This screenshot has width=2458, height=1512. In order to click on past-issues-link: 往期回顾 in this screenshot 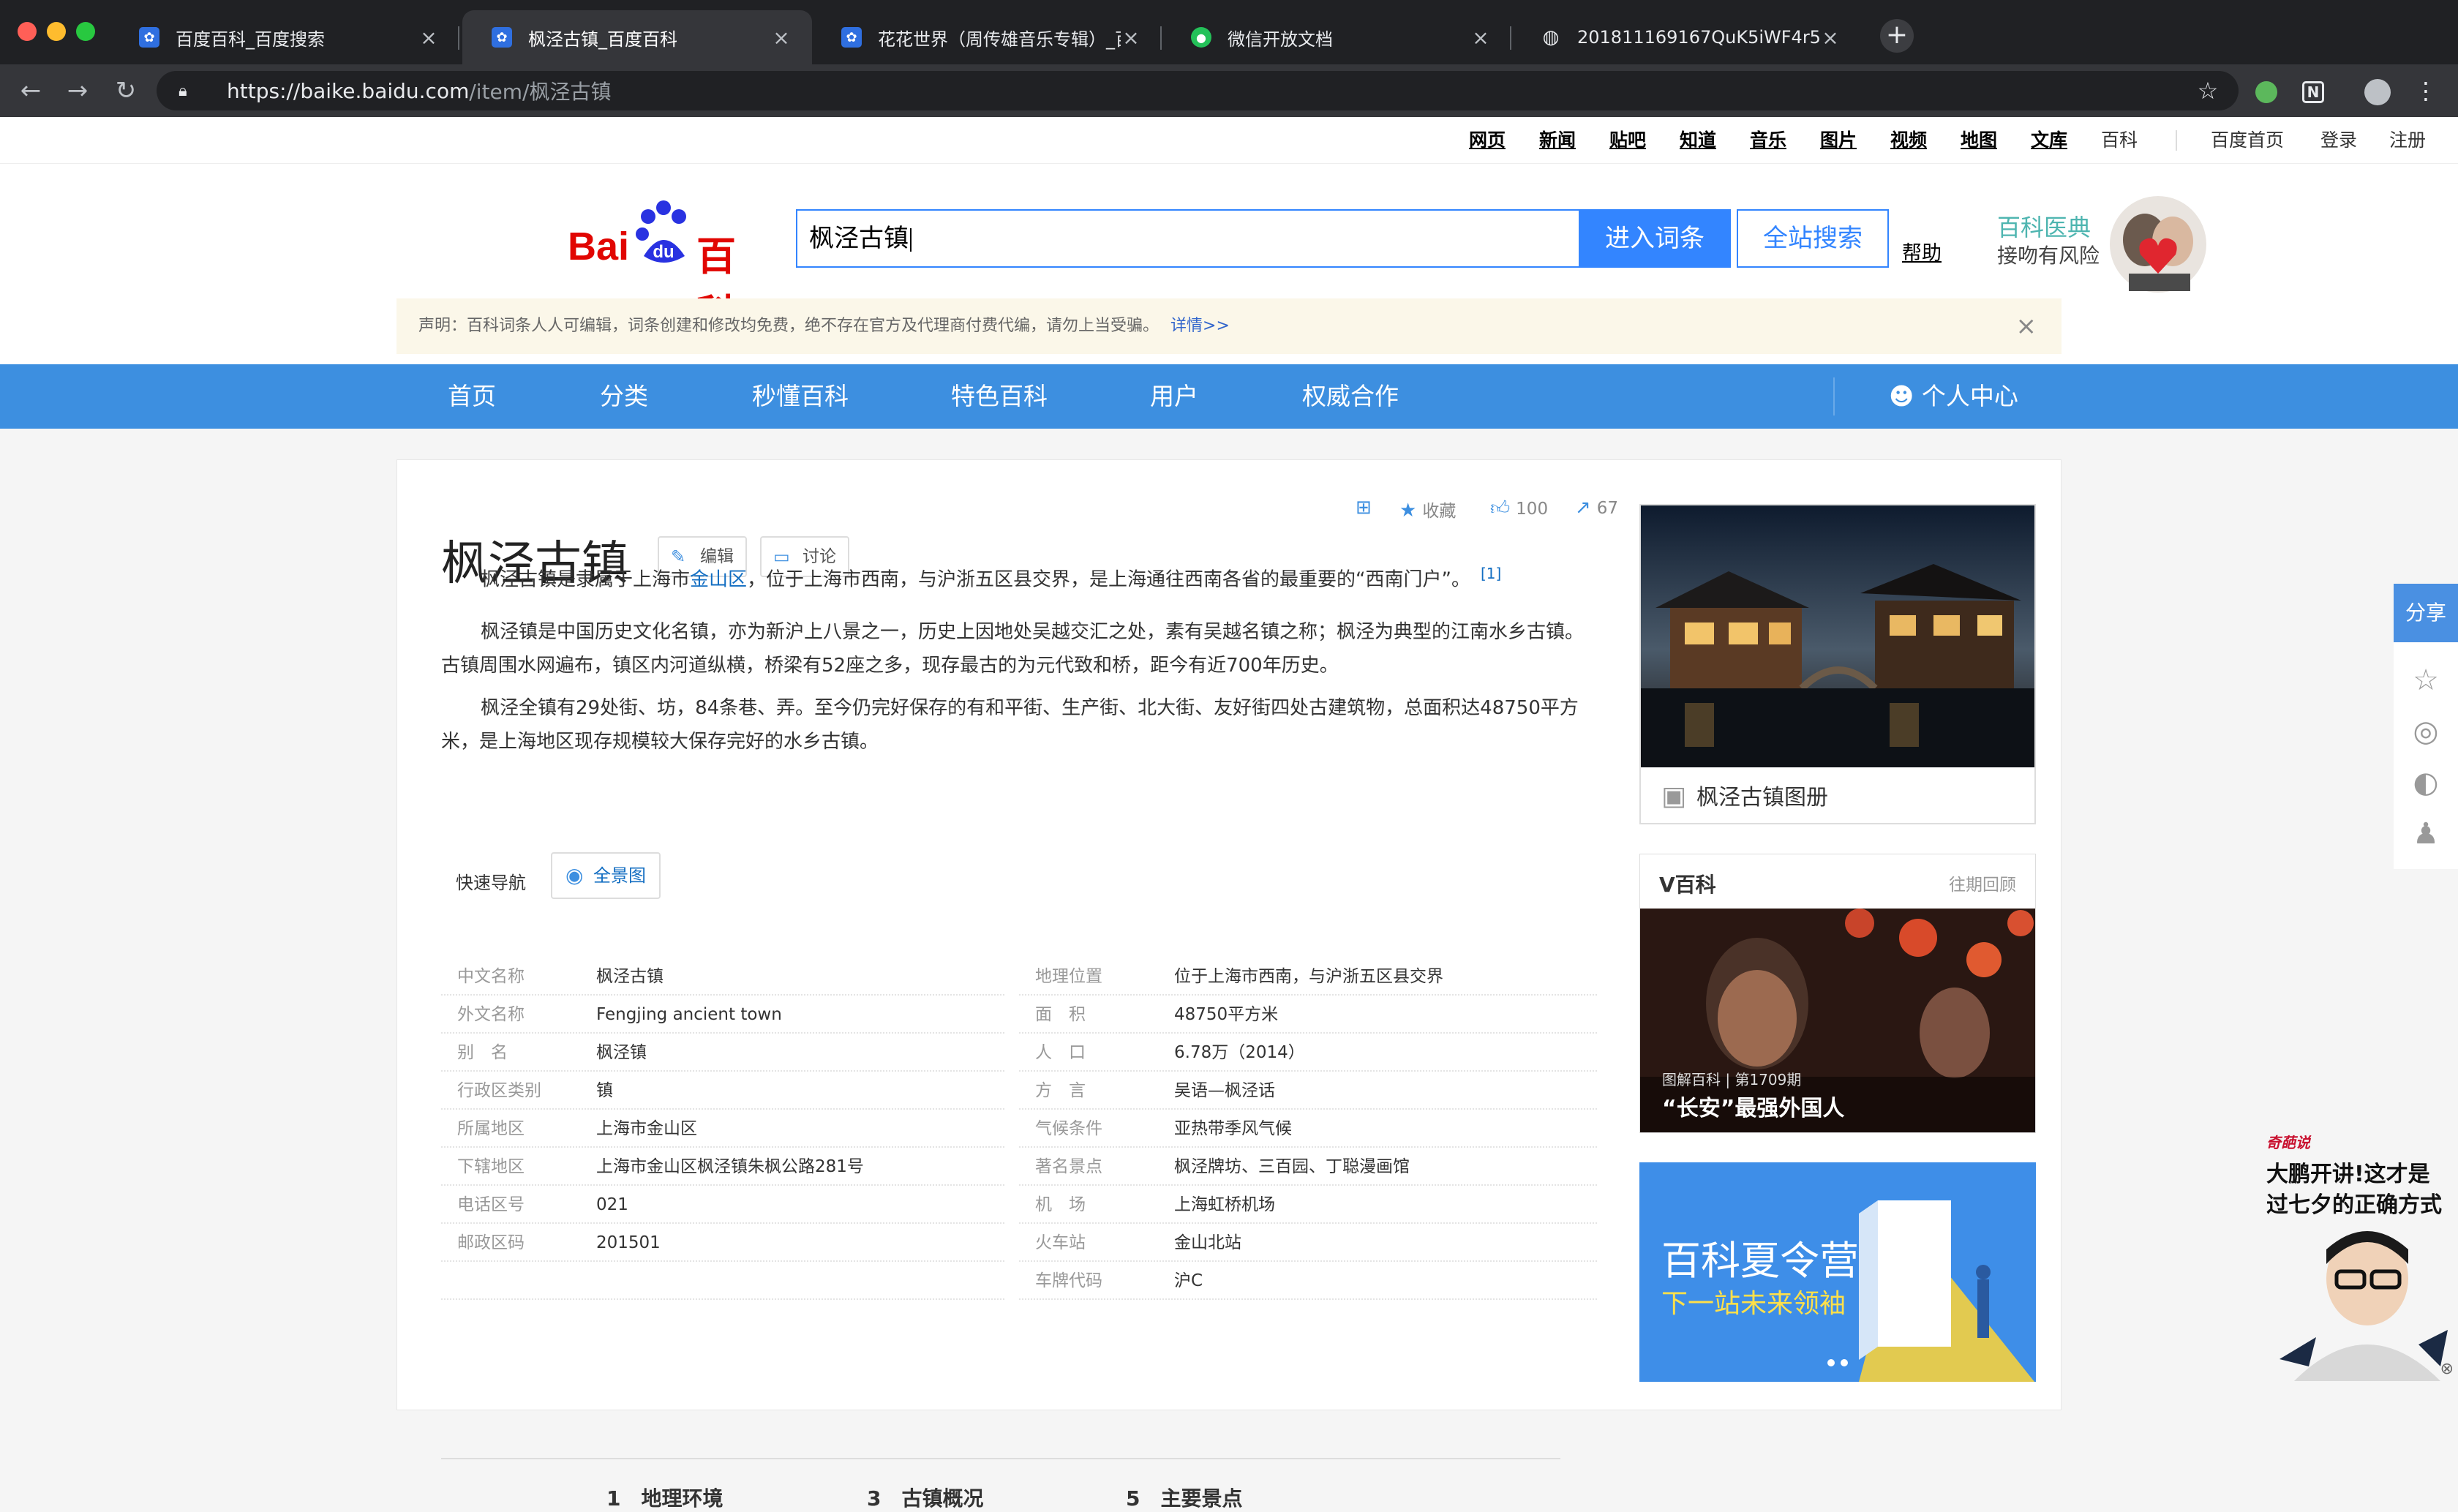, I will do `click(1982, 883)`.